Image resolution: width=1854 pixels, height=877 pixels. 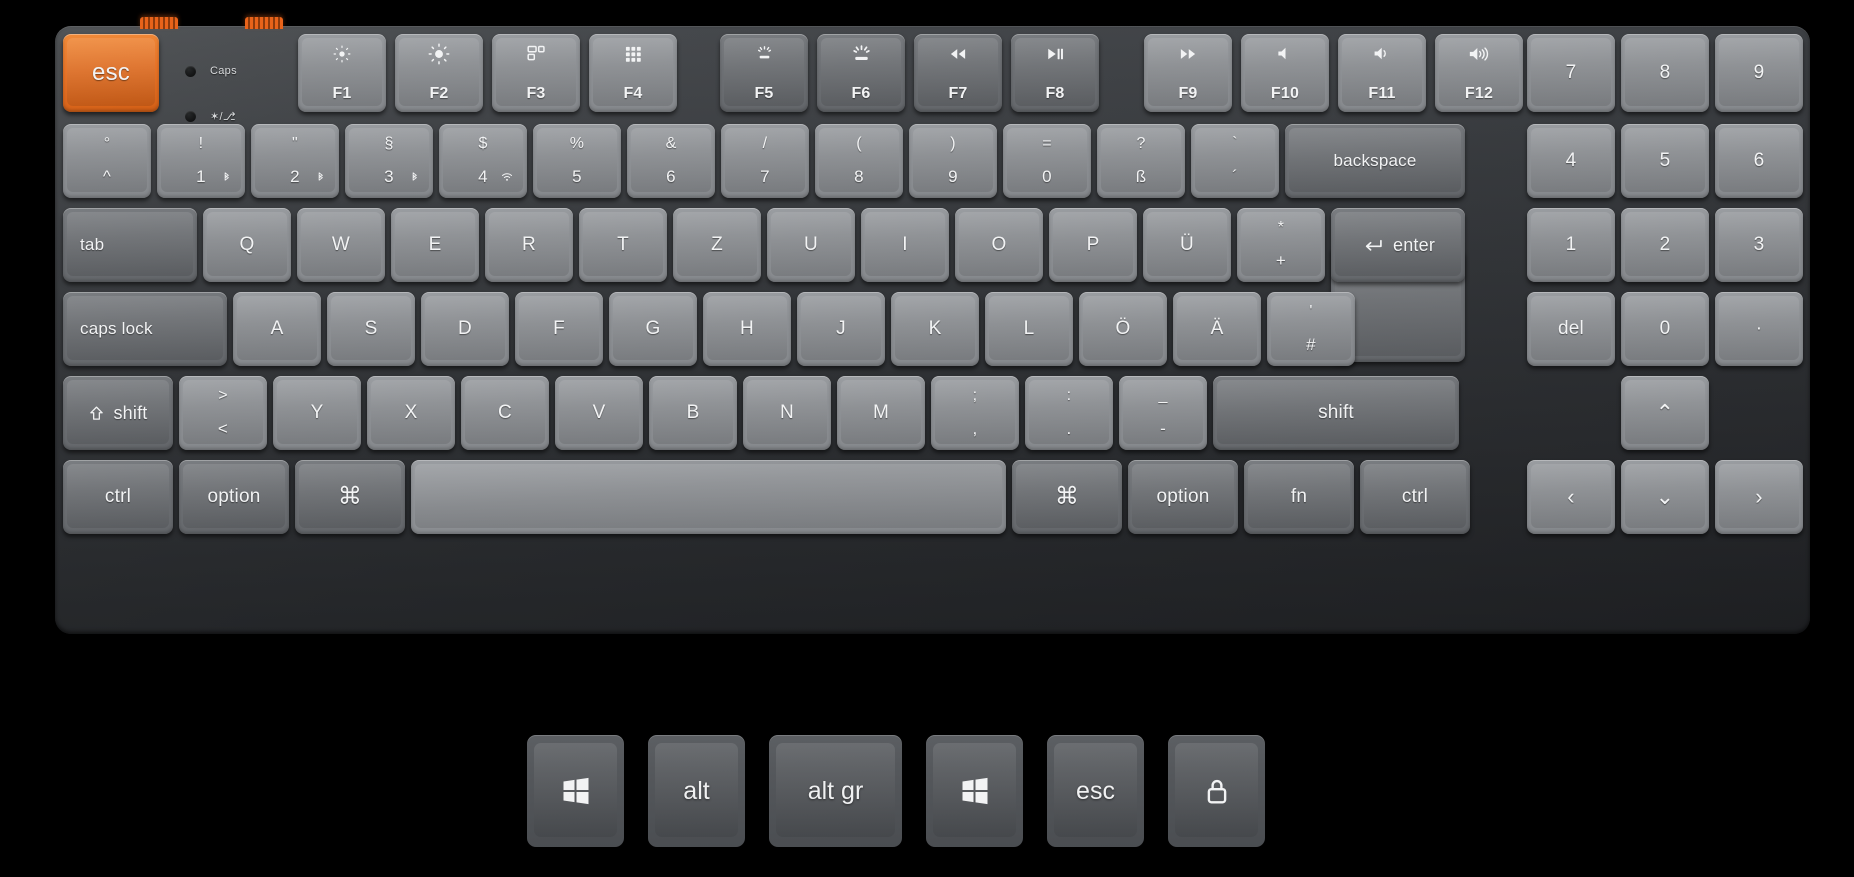 What do you see at coordinates (1382, 73) in the screenshot?
I see `key-f11: F11` at bounding box center [1382, 73].